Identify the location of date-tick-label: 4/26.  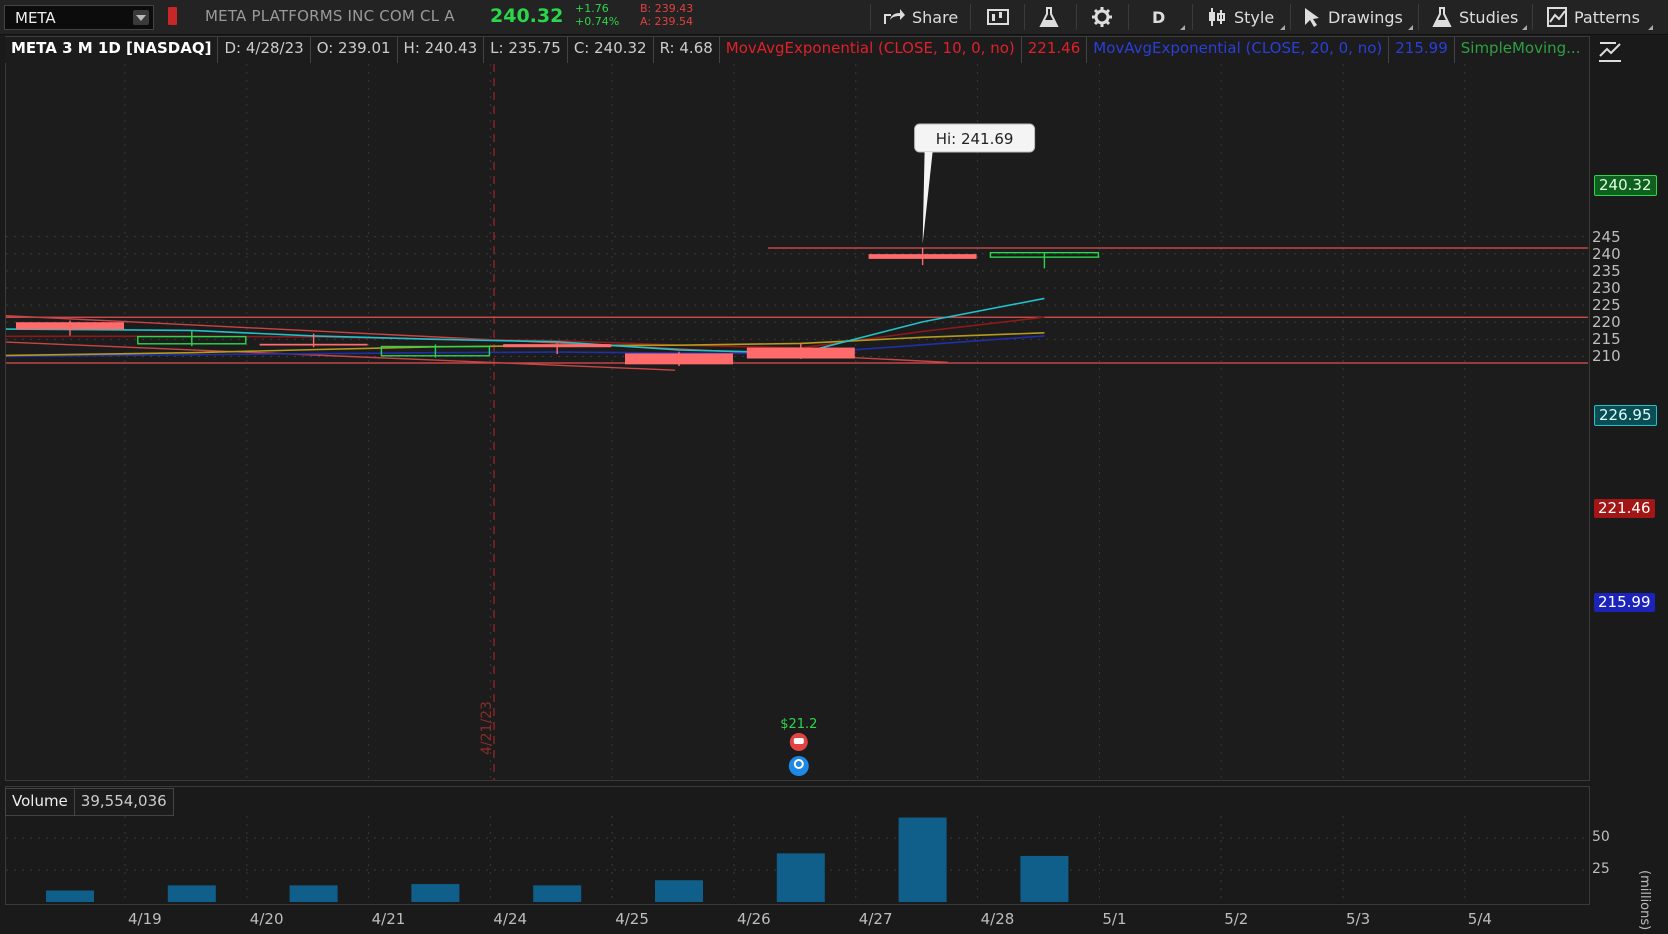
(754, 919).